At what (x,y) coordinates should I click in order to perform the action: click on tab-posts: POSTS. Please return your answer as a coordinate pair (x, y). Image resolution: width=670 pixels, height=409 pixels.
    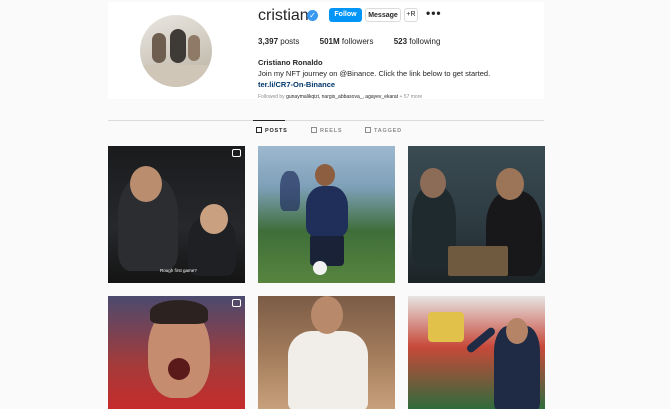
    Looking at the image, I should click on (270, 127).